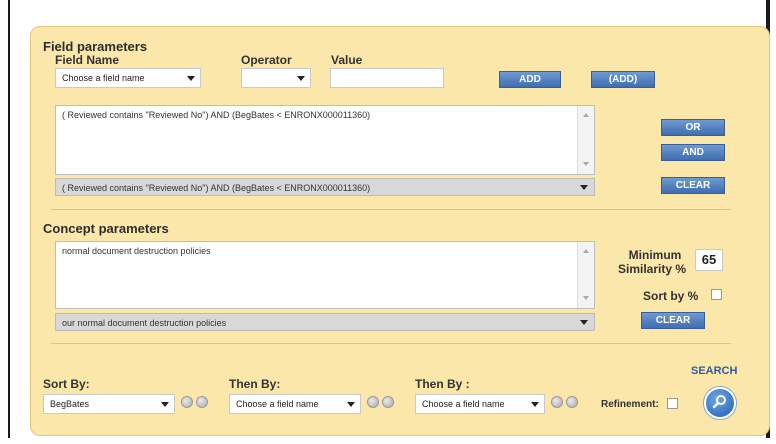 Image resolution: width=776 pixels, height=444 pixels. What do you see at coordinates (623, 79) in the screenshot?
I see `add-paren-button: (ADD)` at bounding box center [623, 79].